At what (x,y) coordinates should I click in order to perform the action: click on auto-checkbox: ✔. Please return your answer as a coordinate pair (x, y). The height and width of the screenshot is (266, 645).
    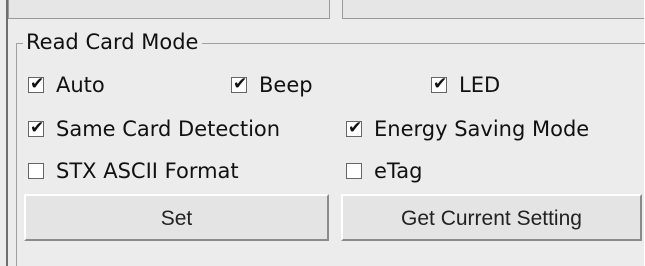
    Looking at the image, I should click on (36, 84).